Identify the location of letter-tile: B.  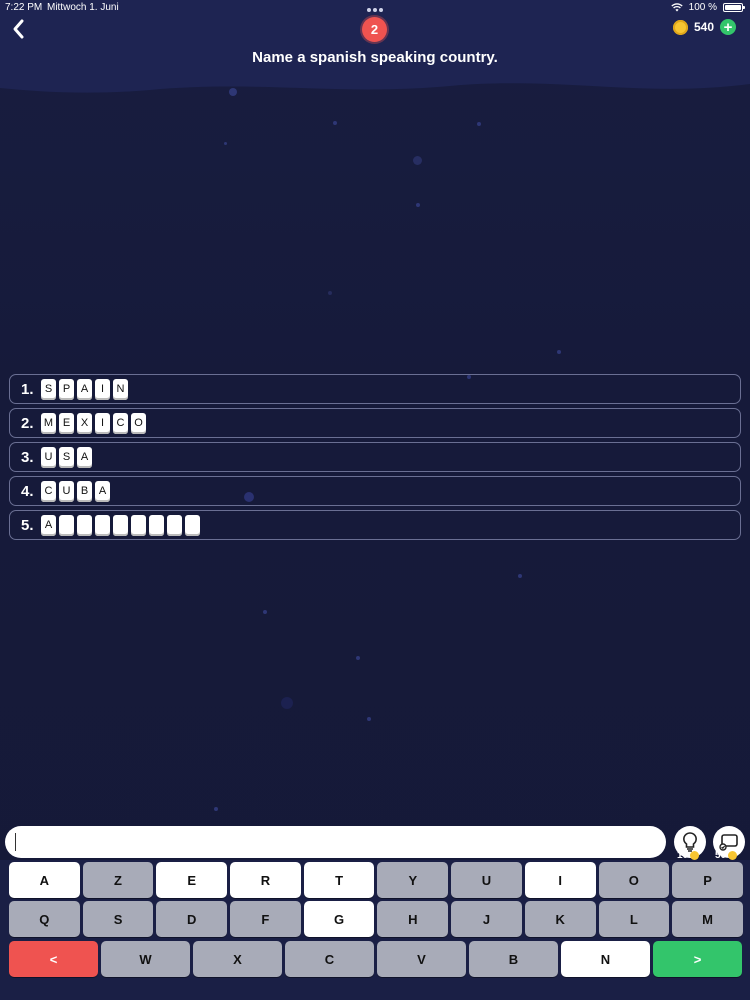
(84, 491).